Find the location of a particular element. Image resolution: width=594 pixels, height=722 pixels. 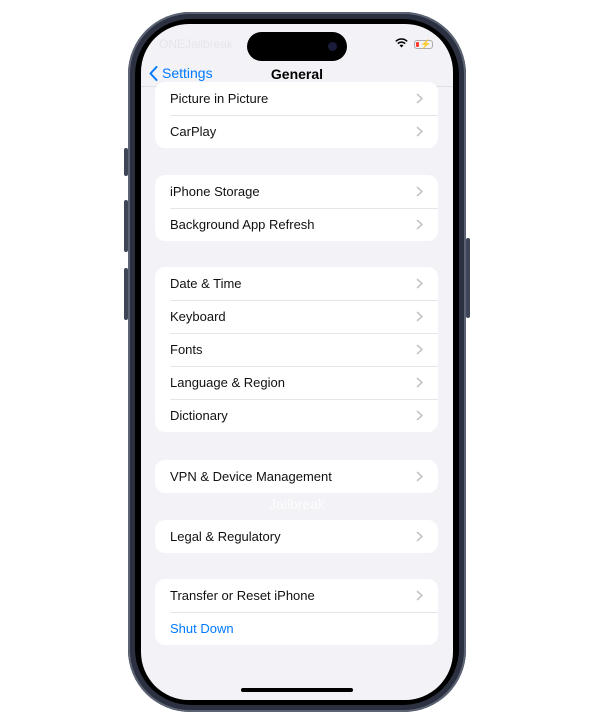

row-label: Shut Down is located at coordinates (202, 628).